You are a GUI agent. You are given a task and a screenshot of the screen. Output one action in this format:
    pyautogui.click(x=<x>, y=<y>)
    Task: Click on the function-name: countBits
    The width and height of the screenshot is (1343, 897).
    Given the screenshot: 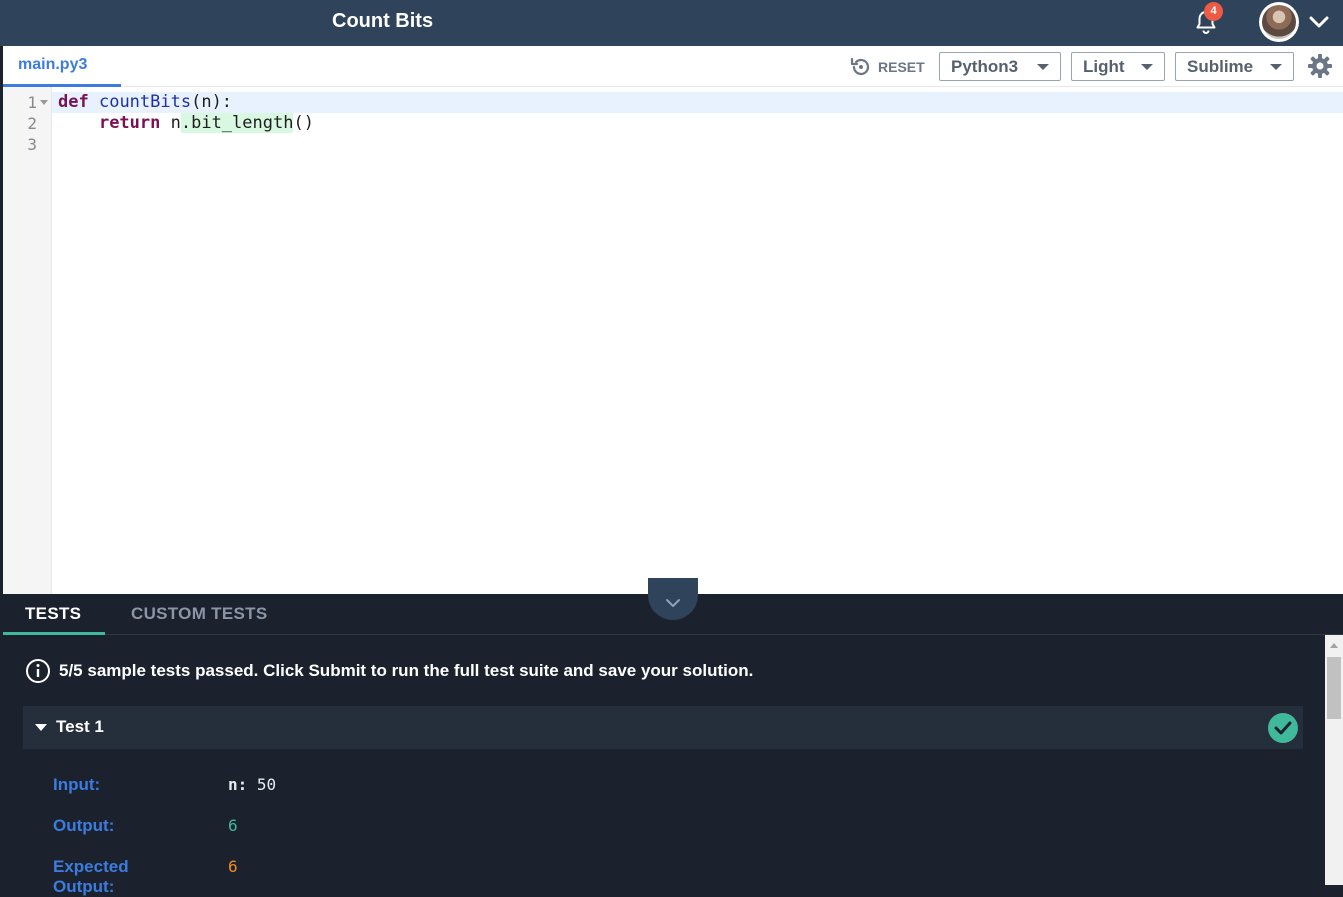 What is the action you would take?
    pyautogui.click(x=145, y=102)
    